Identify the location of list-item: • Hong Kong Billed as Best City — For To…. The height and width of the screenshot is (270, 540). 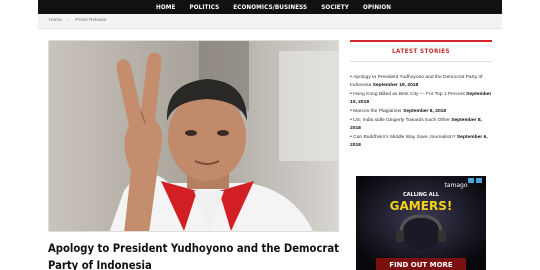
(421, 98).